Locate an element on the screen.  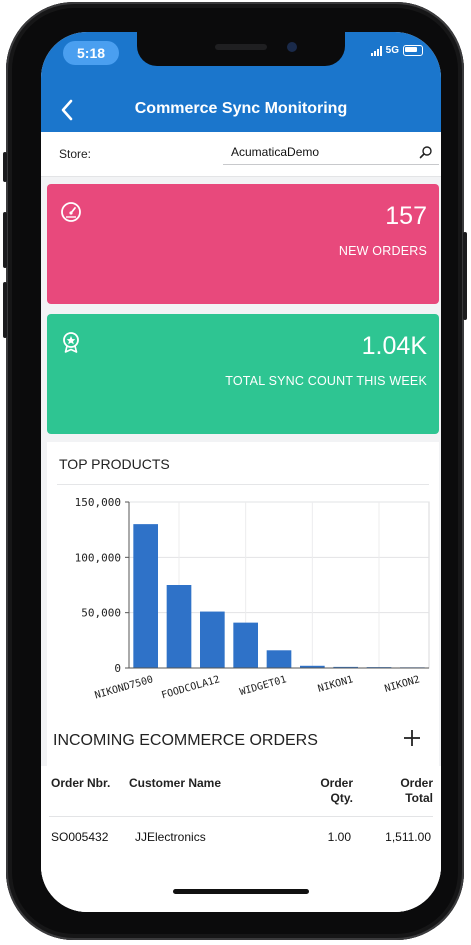
chart-y-tick-label: 100,000 is located at coordinates (98, 557).